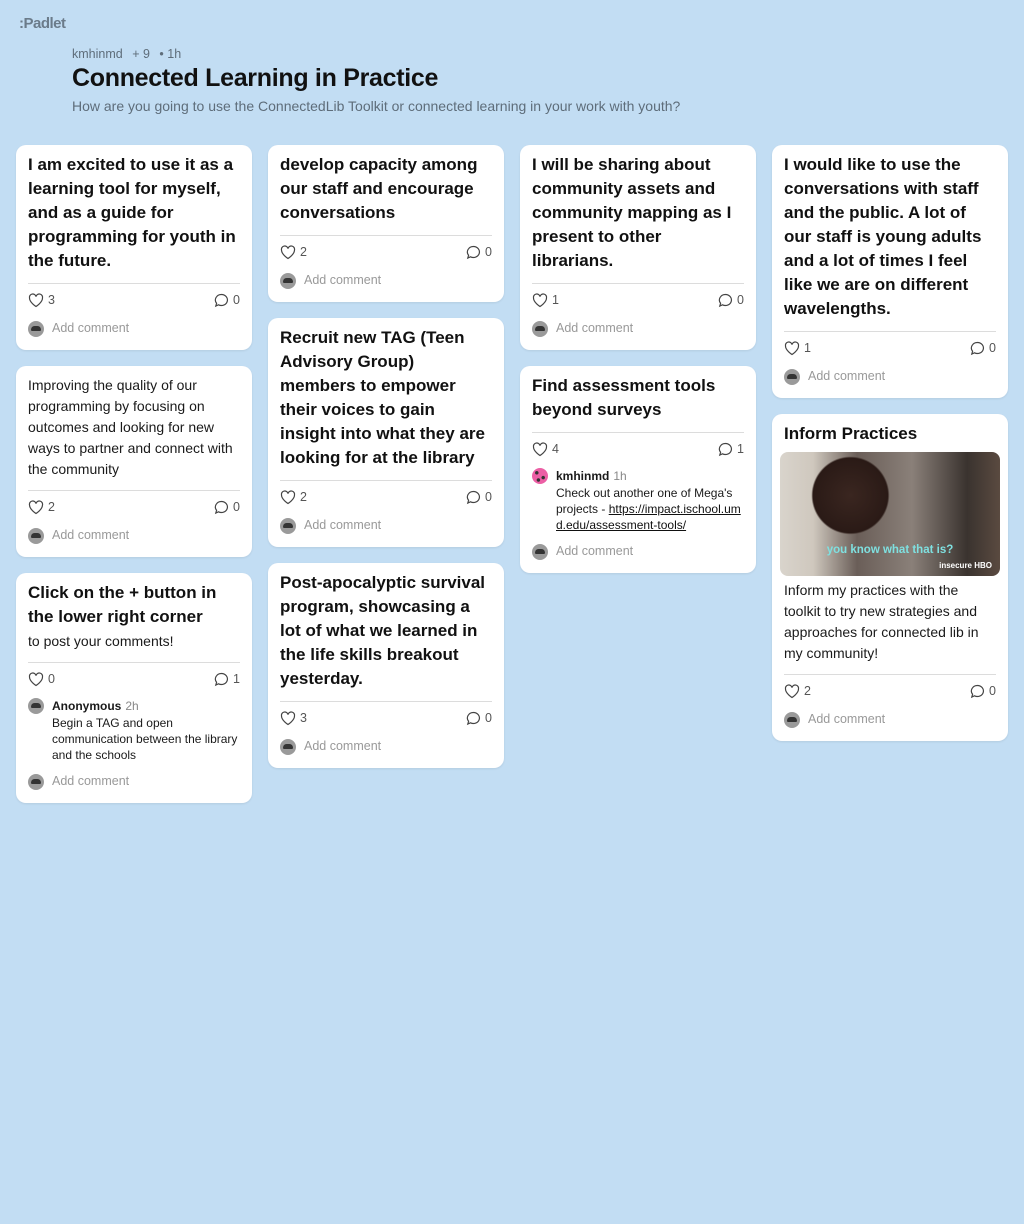 Image resolution: width=1024 pixels, height=1224 pixels. I want to click on comment-author: Anonymous, so click(86, 706).